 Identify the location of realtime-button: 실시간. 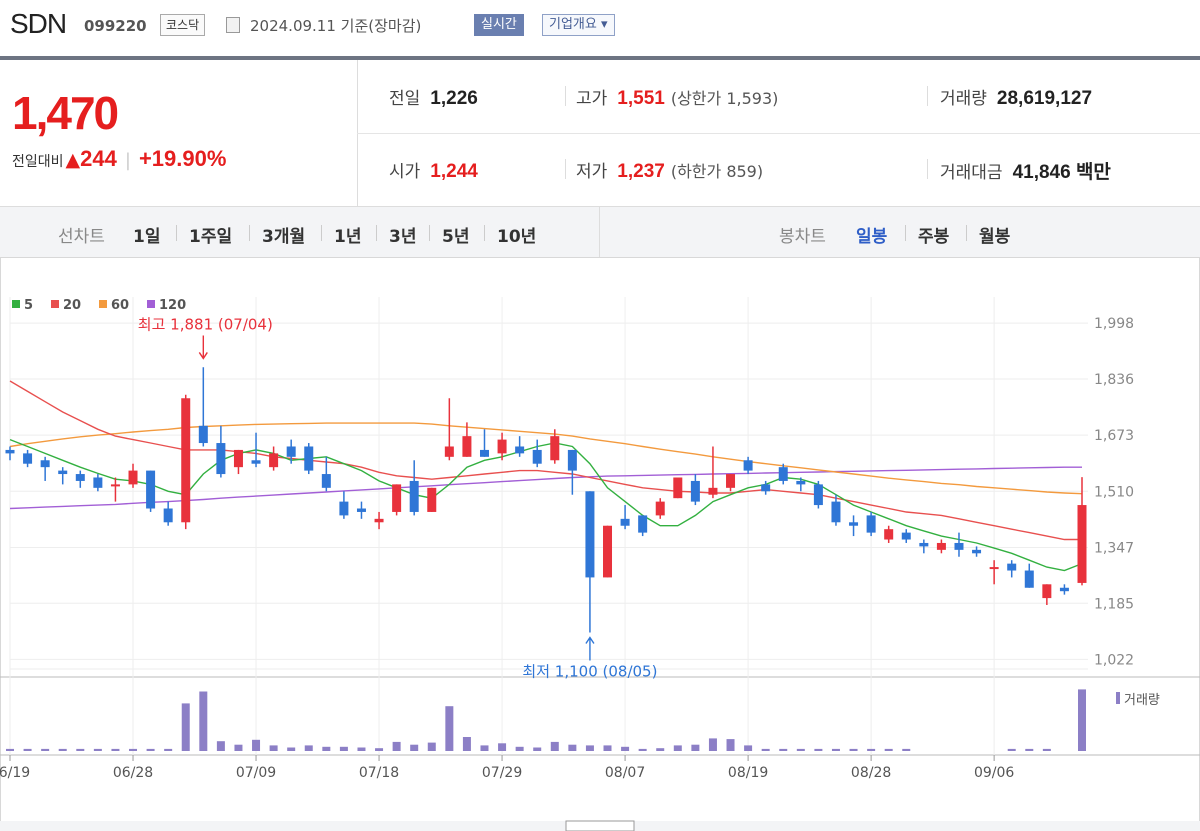
(499, 25).